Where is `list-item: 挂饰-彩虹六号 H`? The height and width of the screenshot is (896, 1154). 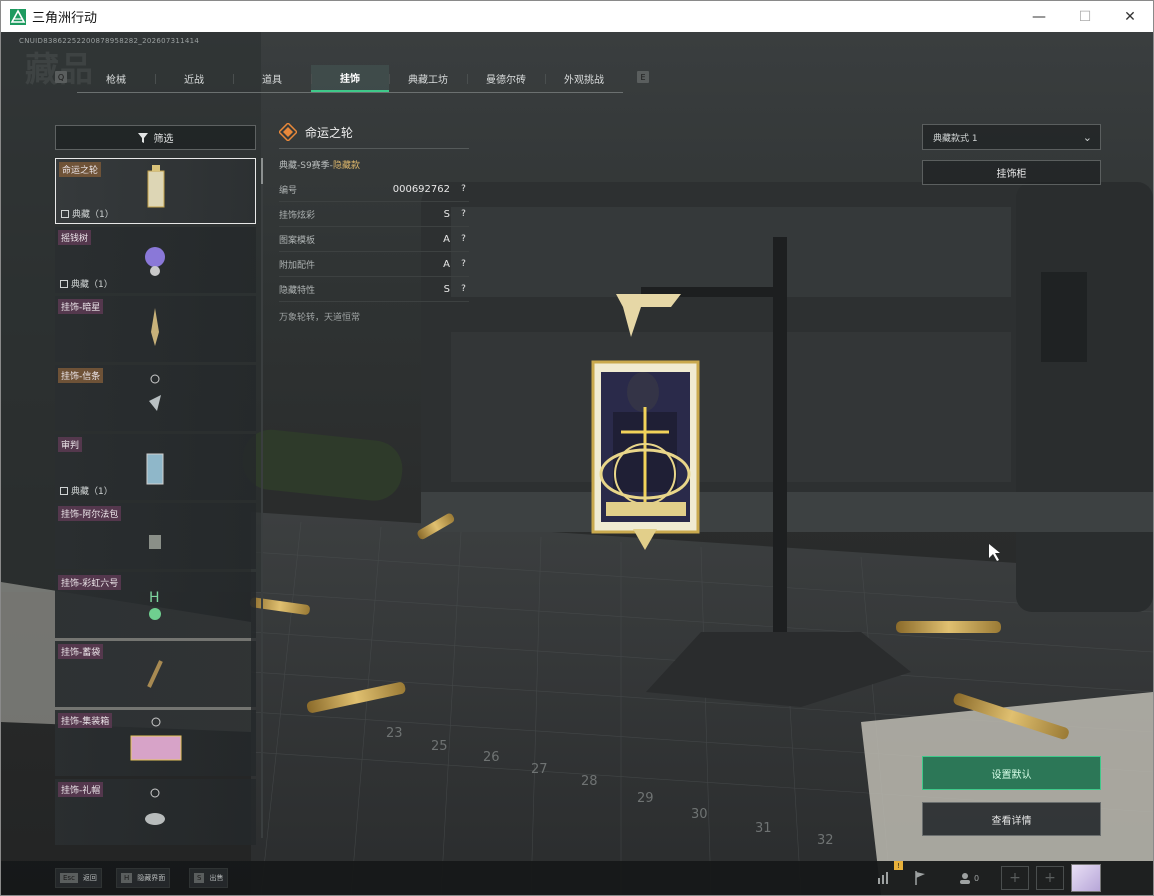
list-item: 挂饰-彩虹六号 H is located at coordinates (155, 605).